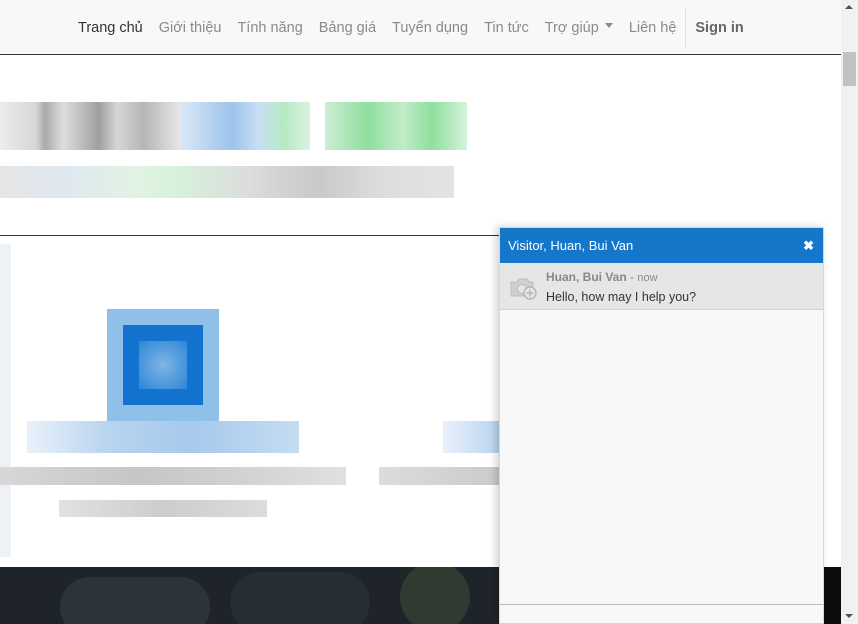 This screenshot has height=624, width=858. What do you see at coordinates (849, 616) in the screenshot?
I see `scroll-down-arrow-icon` at bounding box center [849, 616].